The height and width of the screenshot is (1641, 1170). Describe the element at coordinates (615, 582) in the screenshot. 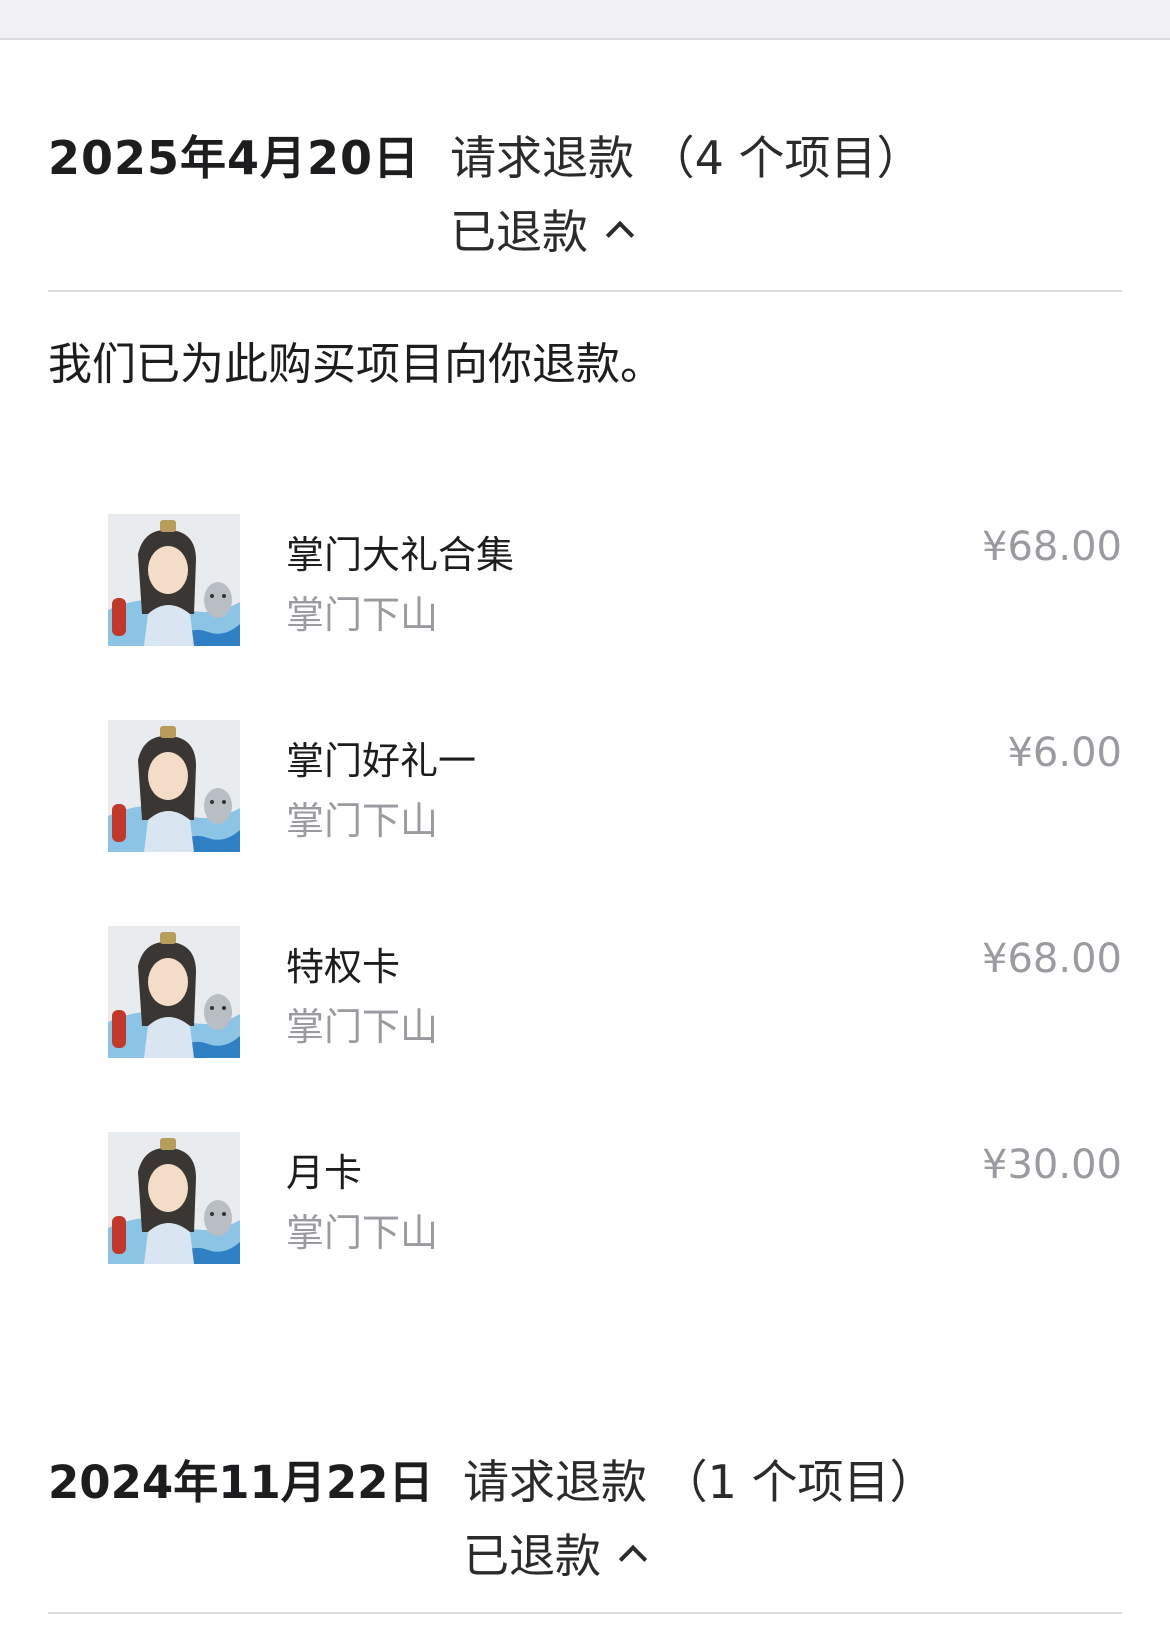

I see `list-item: 掌门大礼合集 掌门下山 ¥68.00` at that location.